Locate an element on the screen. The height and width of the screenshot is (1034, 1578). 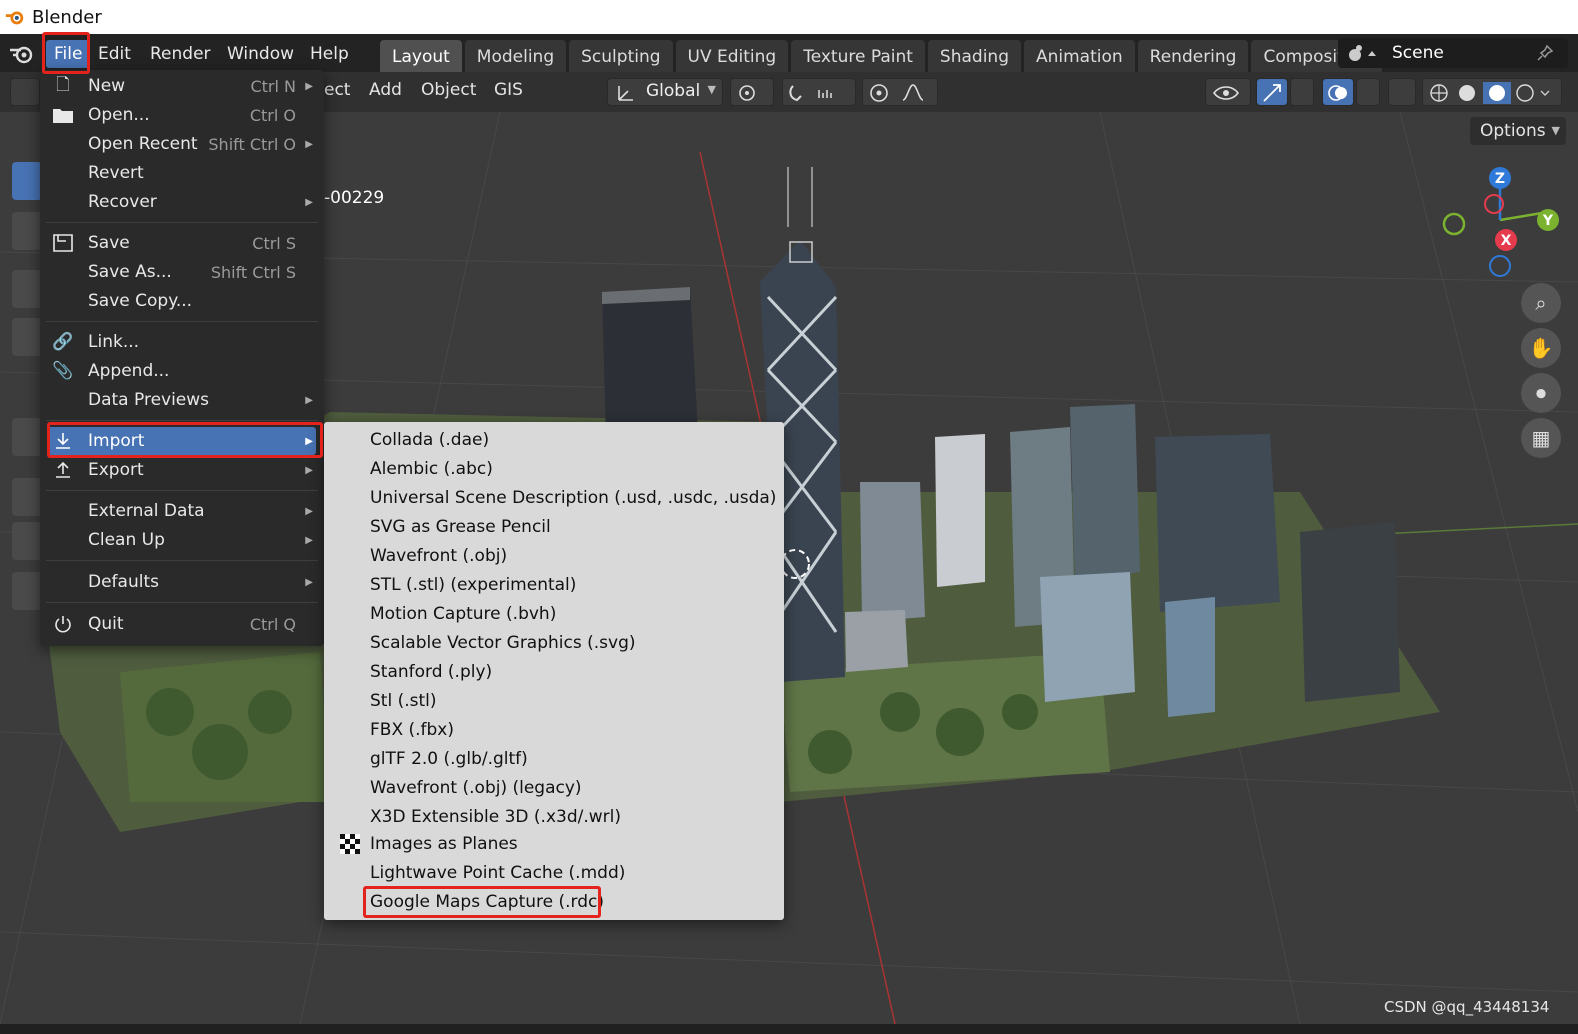
save-icon is located at coordinates (63, 243).